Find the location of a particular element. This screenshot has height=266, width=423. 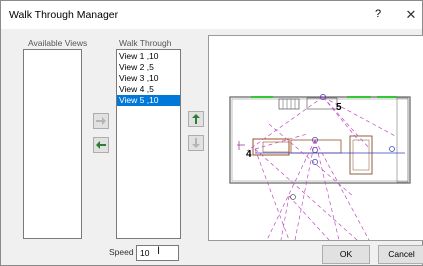

window-title: Walk Through Manager is located at coordinates (64, 15).